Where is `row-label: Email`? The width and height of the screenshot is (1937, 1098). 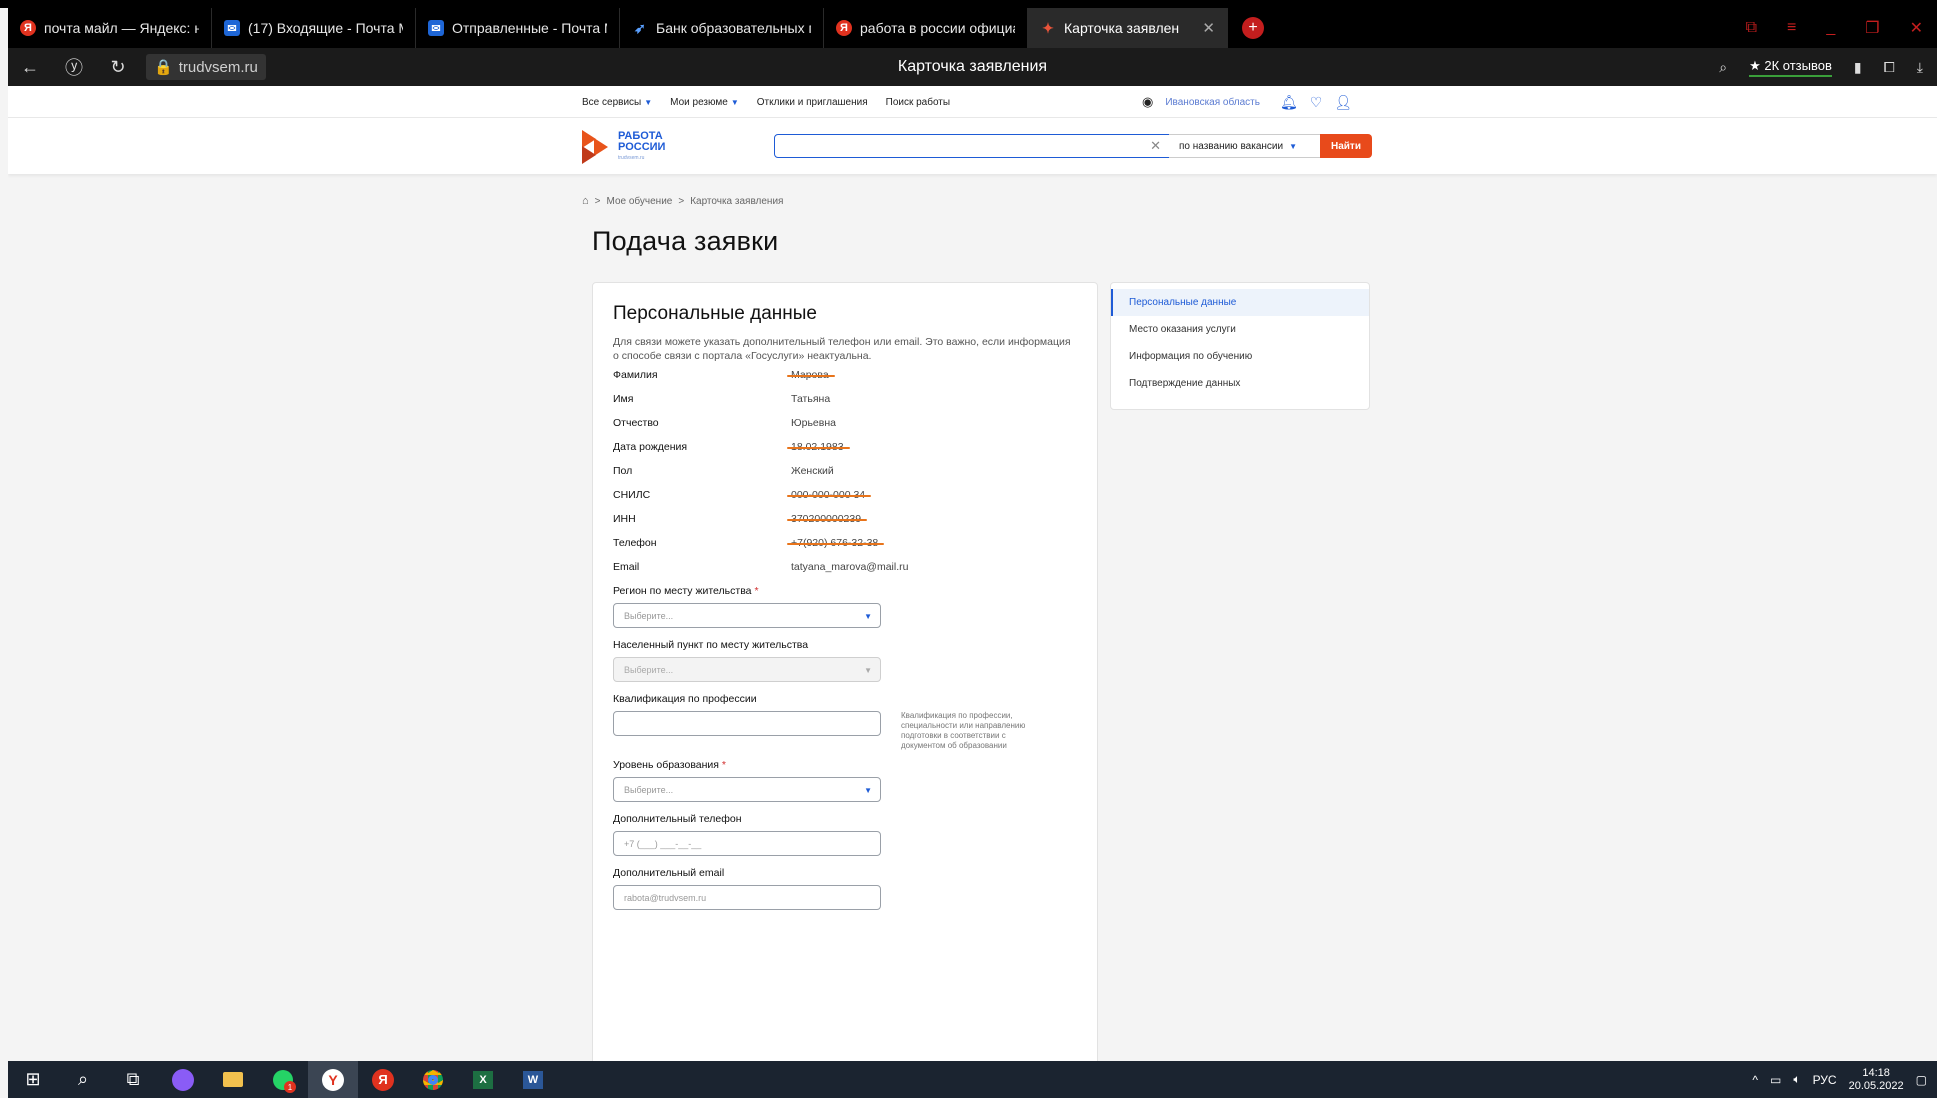
row-label: Email is located at coordinates (626, 567).